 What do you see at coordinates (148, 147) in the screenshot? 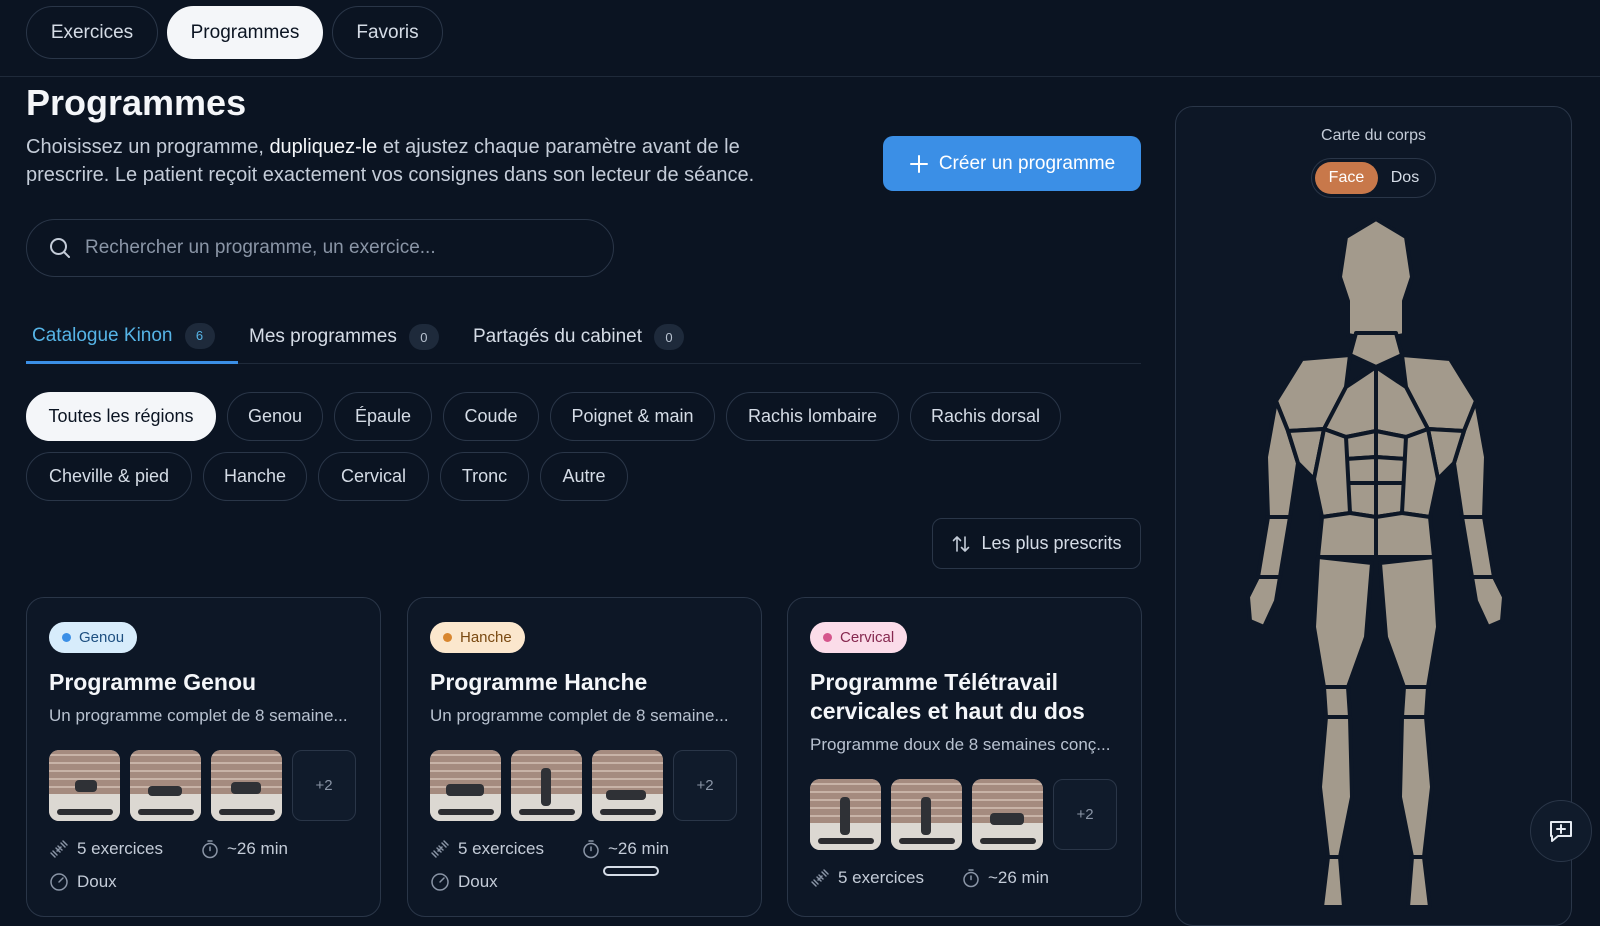
I see `description-text: Choisissez un programme,` at bounding box center [148, 147].